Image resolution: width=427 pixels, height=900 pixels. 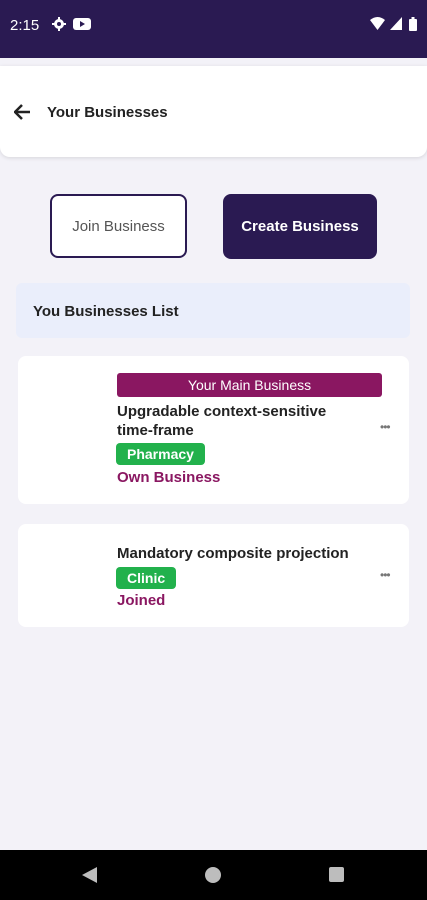 I want to click on gear-icon, so click(x=59, y=26).